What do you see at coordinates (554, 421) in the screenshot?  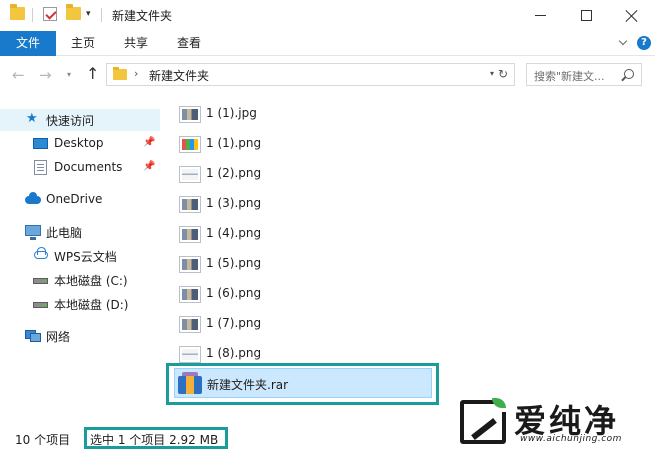 I see `watermark-logo: 爱纯净 www.aichunjing.com` at bounding box center [554, 421].